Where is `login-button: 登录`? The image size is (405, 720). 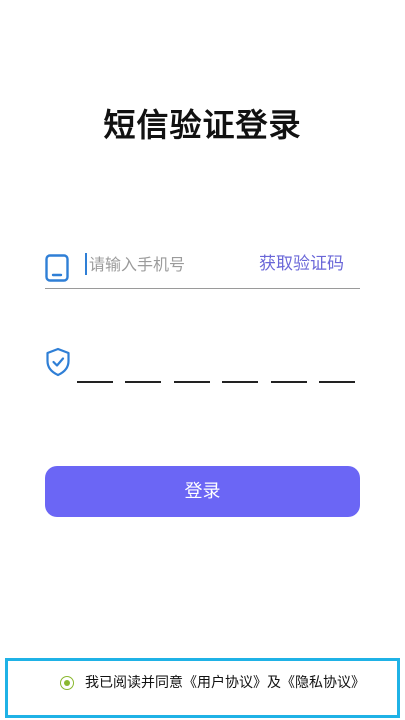
login-button: 登录 is located at coordinates (202, 491).